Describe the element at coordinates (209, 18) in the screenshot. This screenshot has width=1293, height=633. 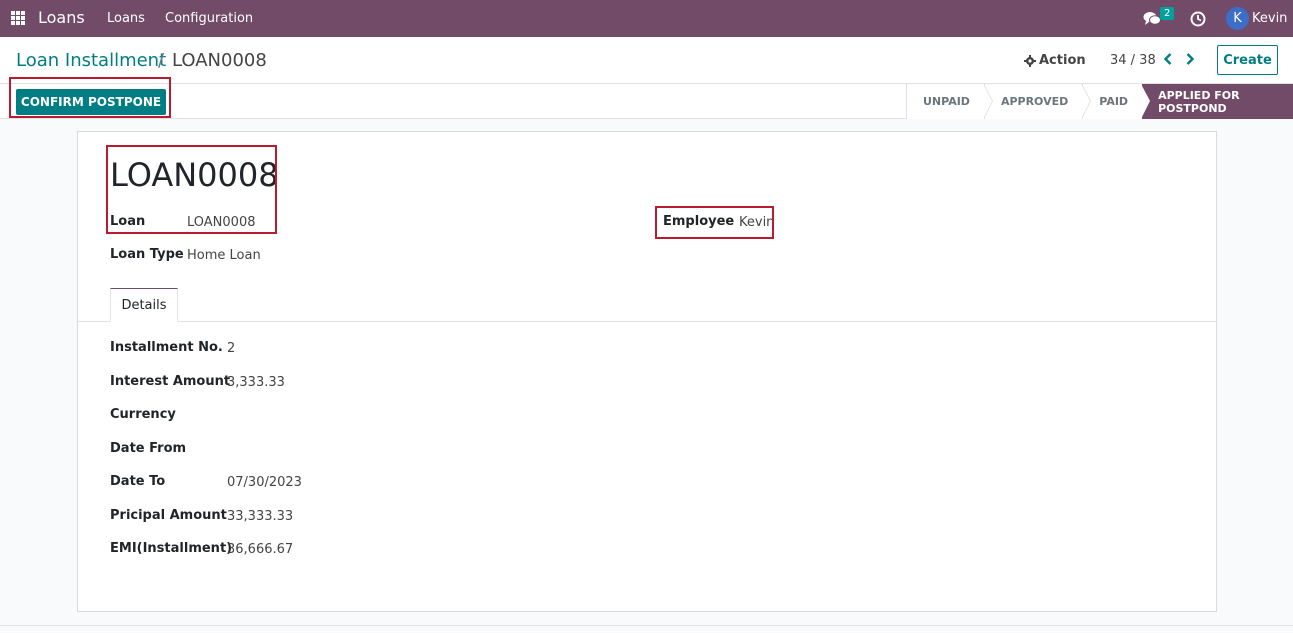
I see `menu-configuration: Configuration` at that location.